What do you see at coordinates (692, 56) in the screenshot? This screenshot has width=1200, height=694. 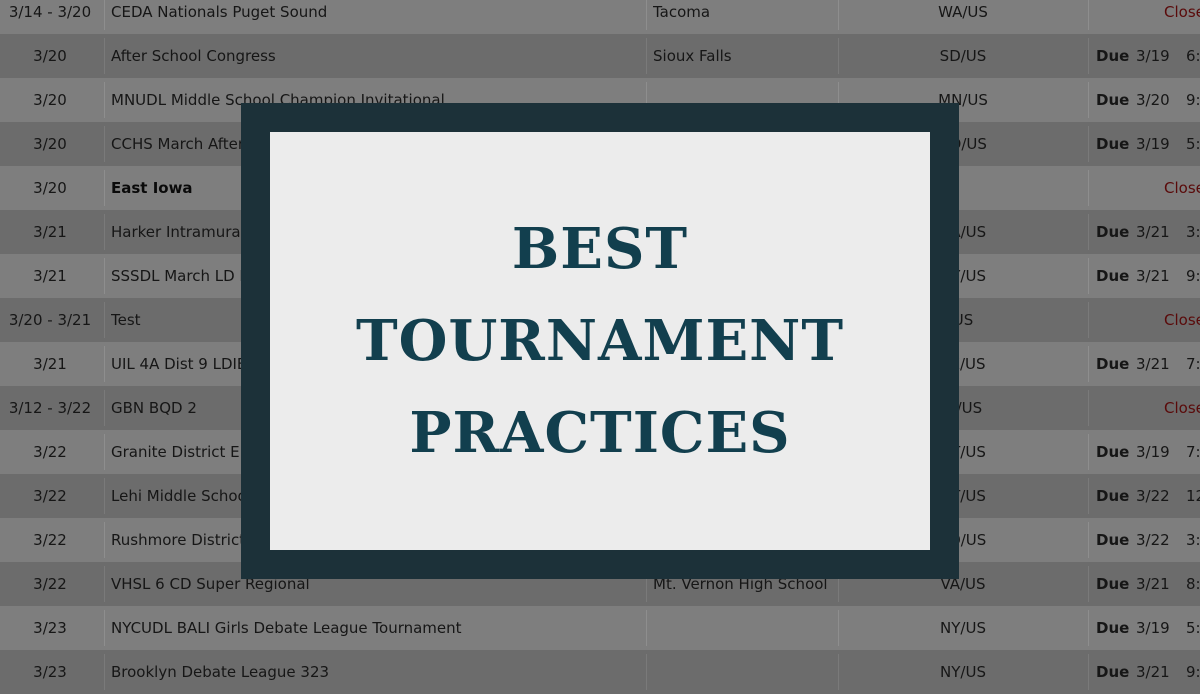 I see `row-city: Sioux Falls` at bounding box center [692, 56].